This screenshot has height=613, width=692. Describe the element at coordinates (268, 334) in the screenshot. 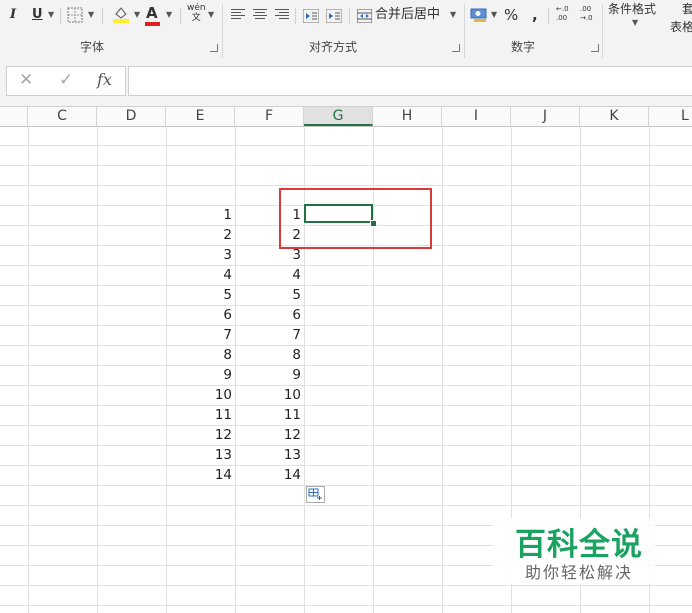

I see `cell-f: 7` at that location.